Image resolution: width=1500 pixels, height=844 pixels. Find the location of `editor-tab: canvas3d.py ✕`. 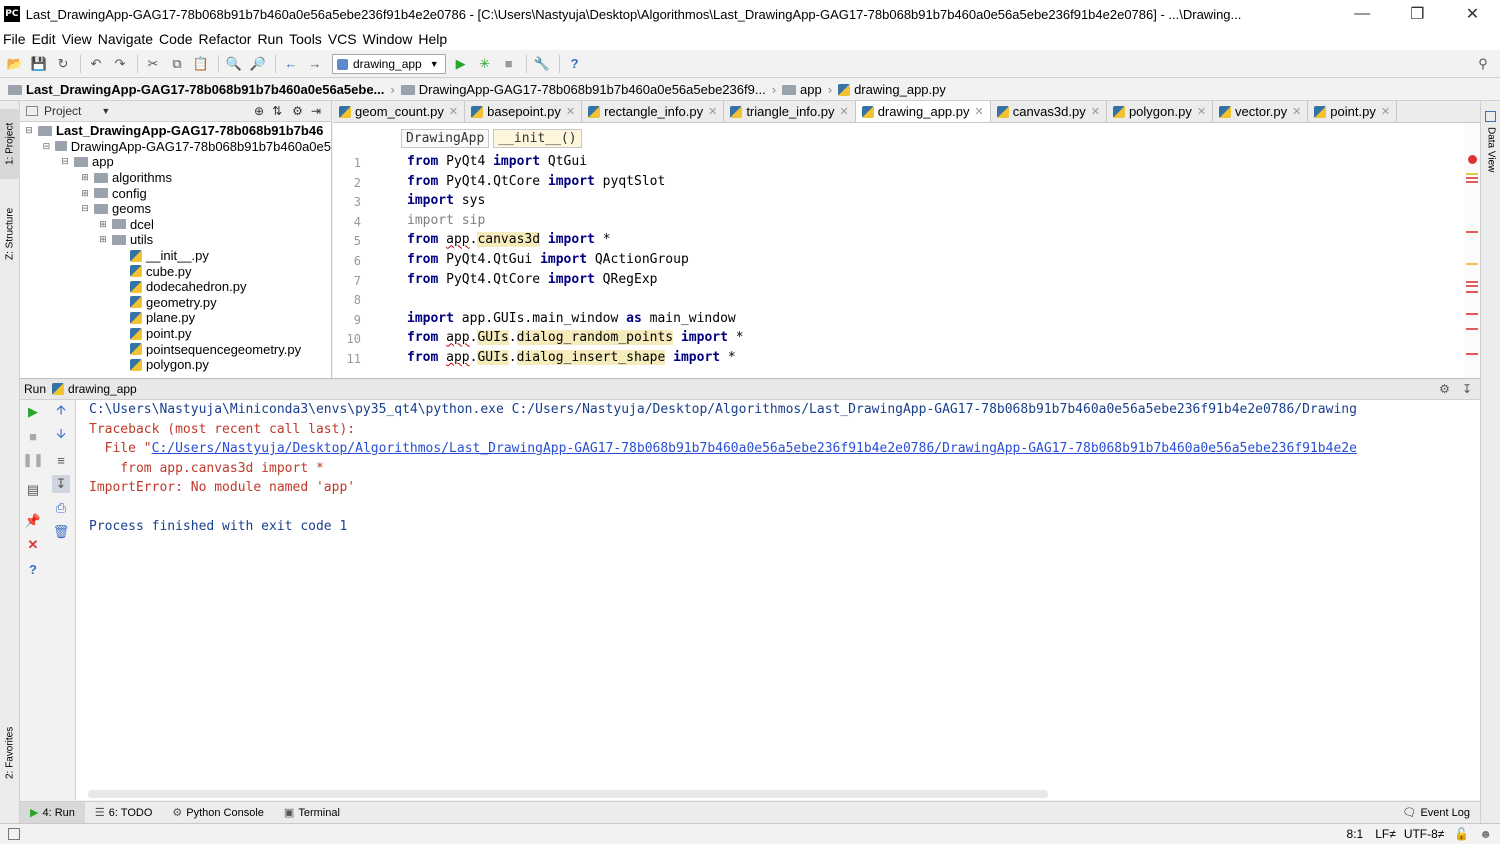

editor-tab: canvas3d.py ✕ is located at coordinates (1049, 111).